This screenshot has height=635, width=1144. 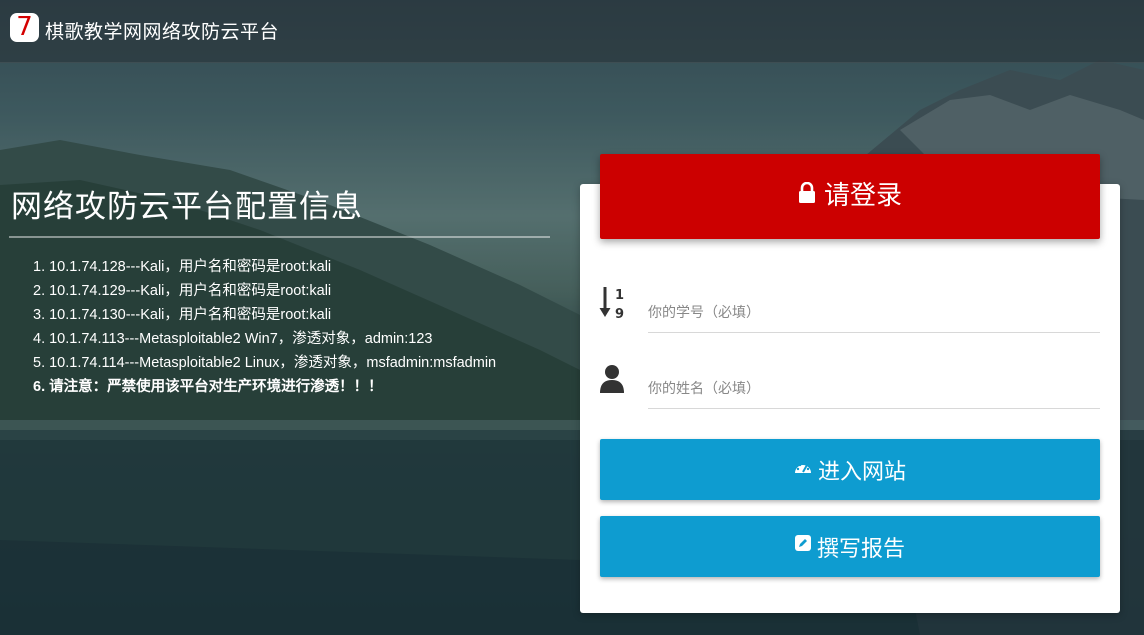 I want to click on info-title: 网络攻防云平台配置信息, so click(x=187, y=207).